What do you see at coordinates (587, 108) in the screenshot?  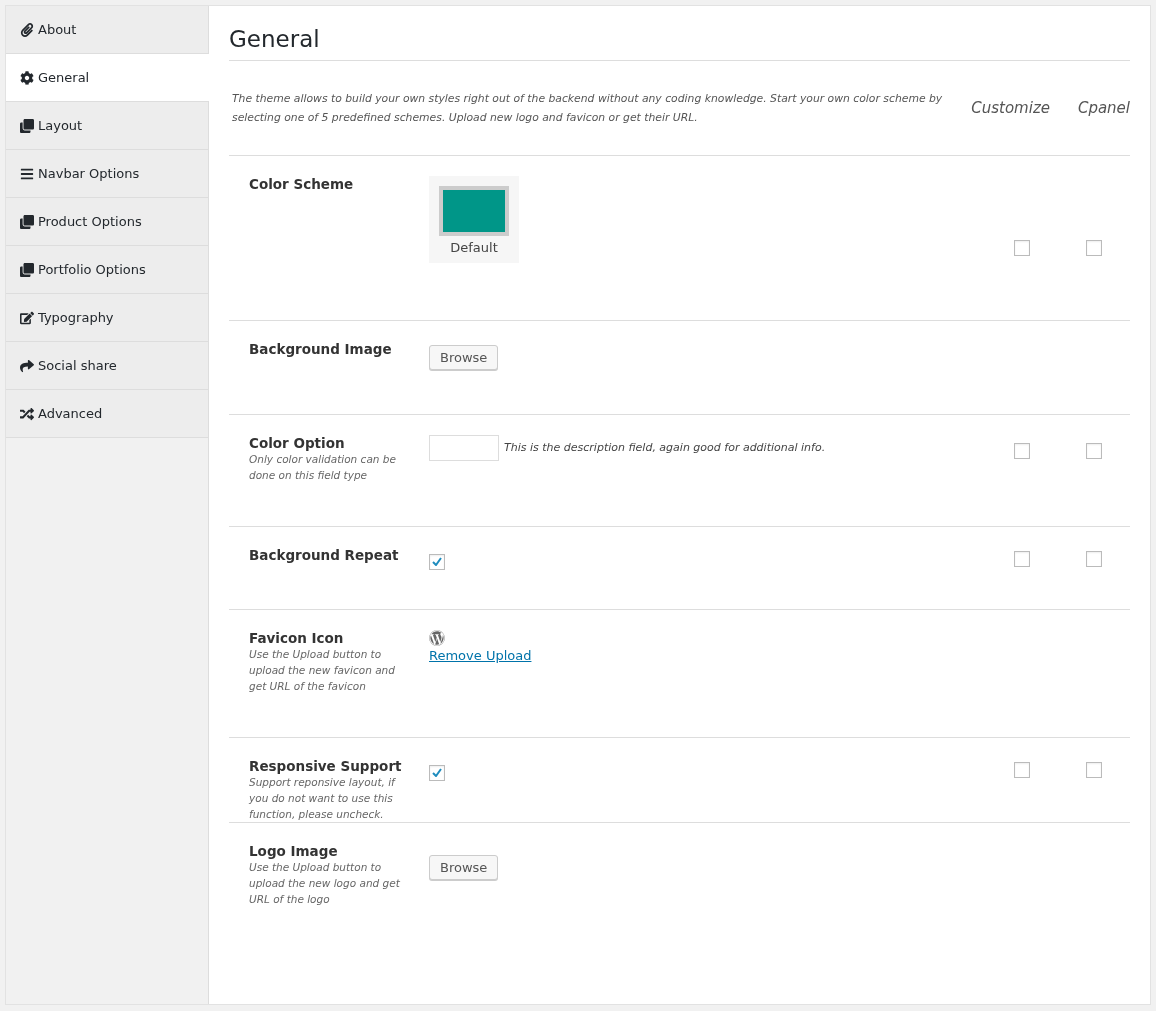 I see `section-description: The theme allows to build your own styles right out of the backend without any coding knowledge. Start your own color scheme by selecting one of 5 predefined schemes. Upload new logo and favicon or get their URL.` at bounding box center [587, 108].